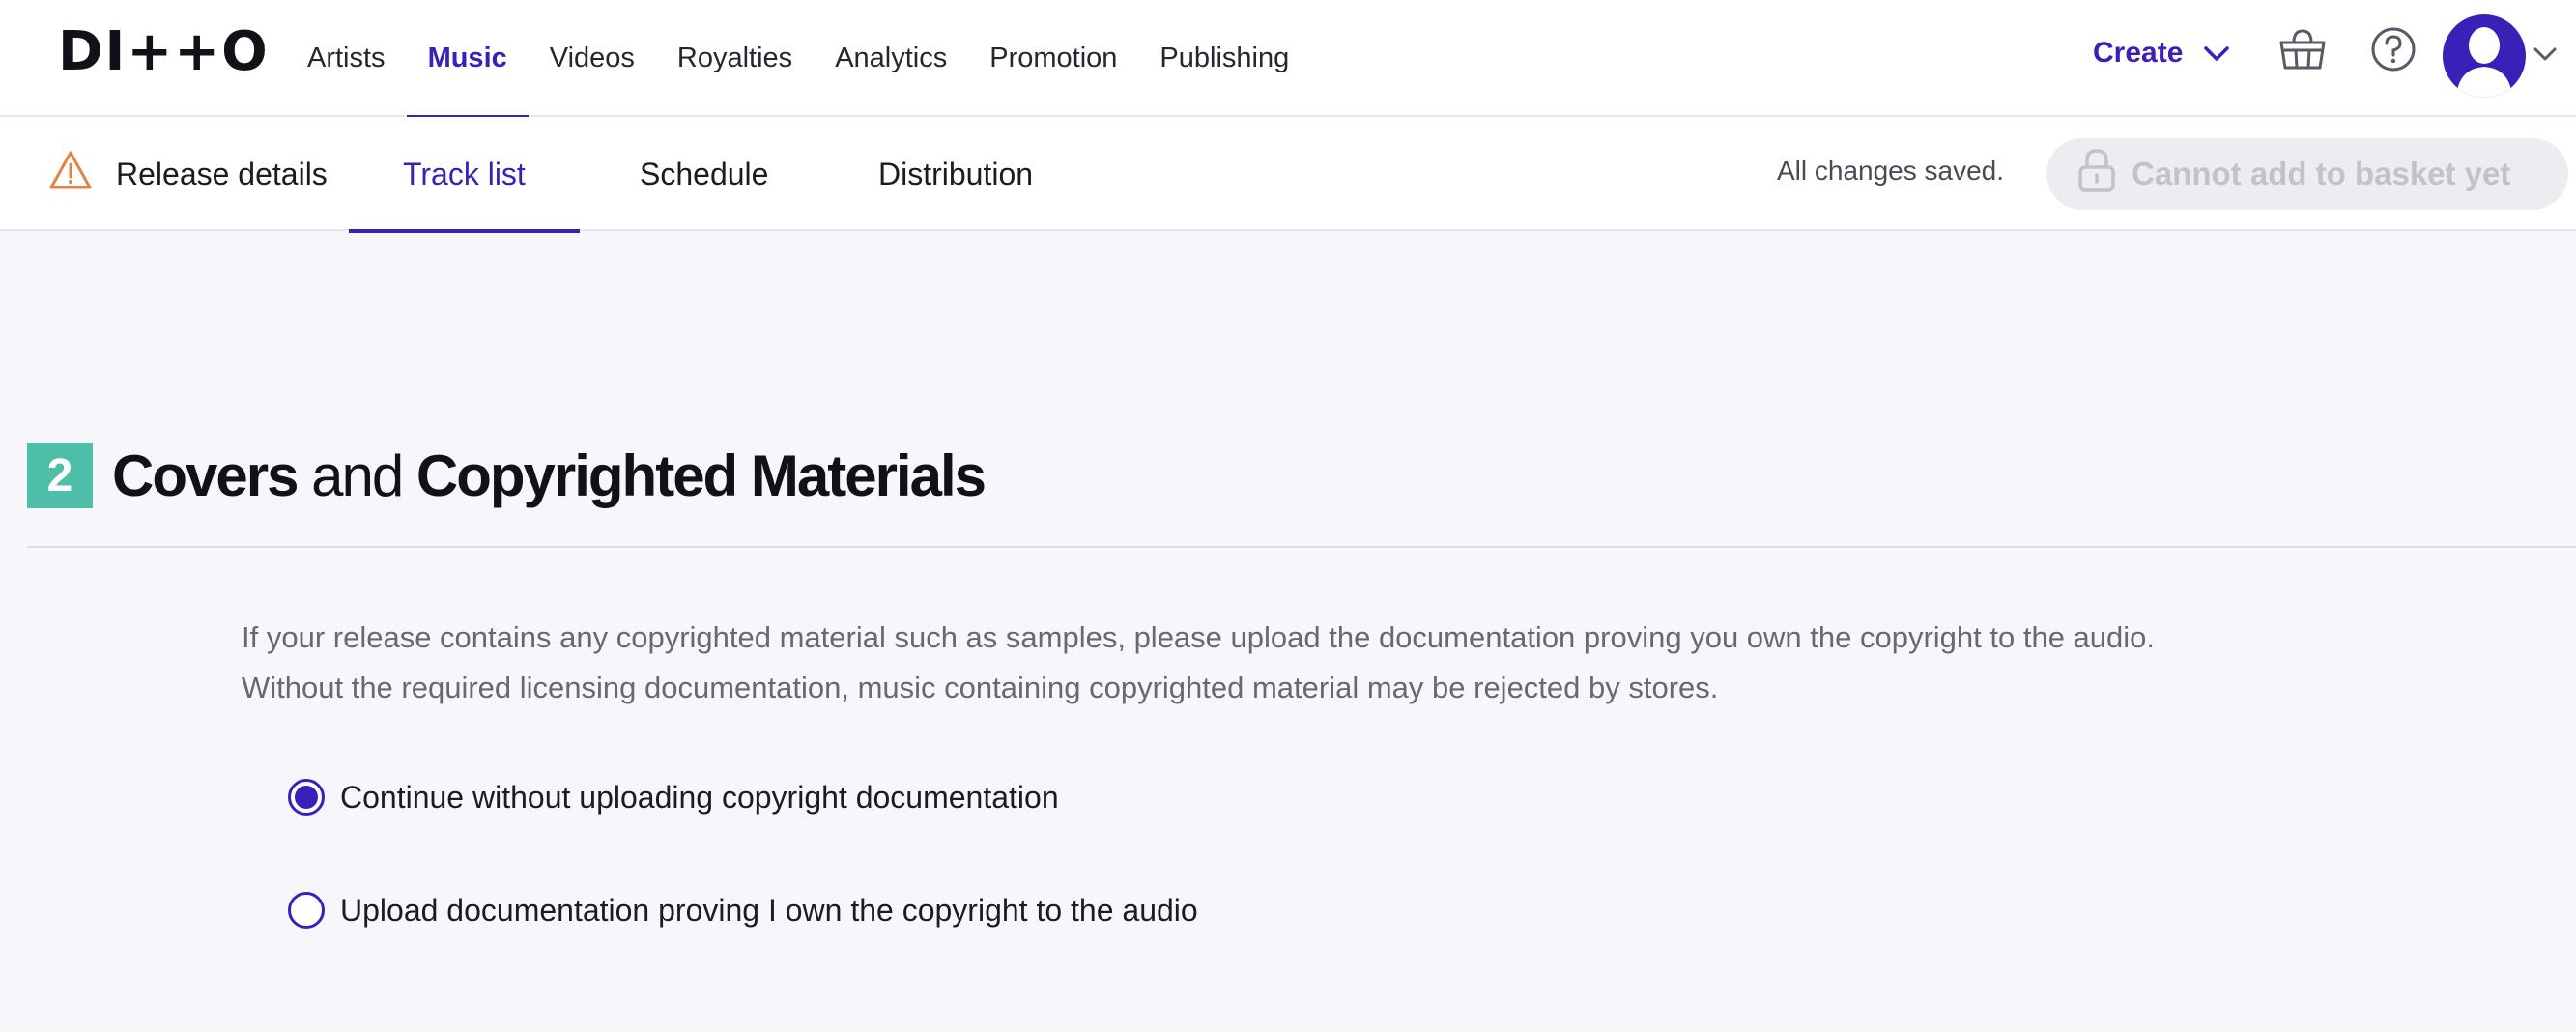 Image resolution: width=2576 pixels, height=1032 pixels. Describe the element at coordinates (1224, 59) in the screenshot. I see `nav-item-publishing: Publishing` at that location.